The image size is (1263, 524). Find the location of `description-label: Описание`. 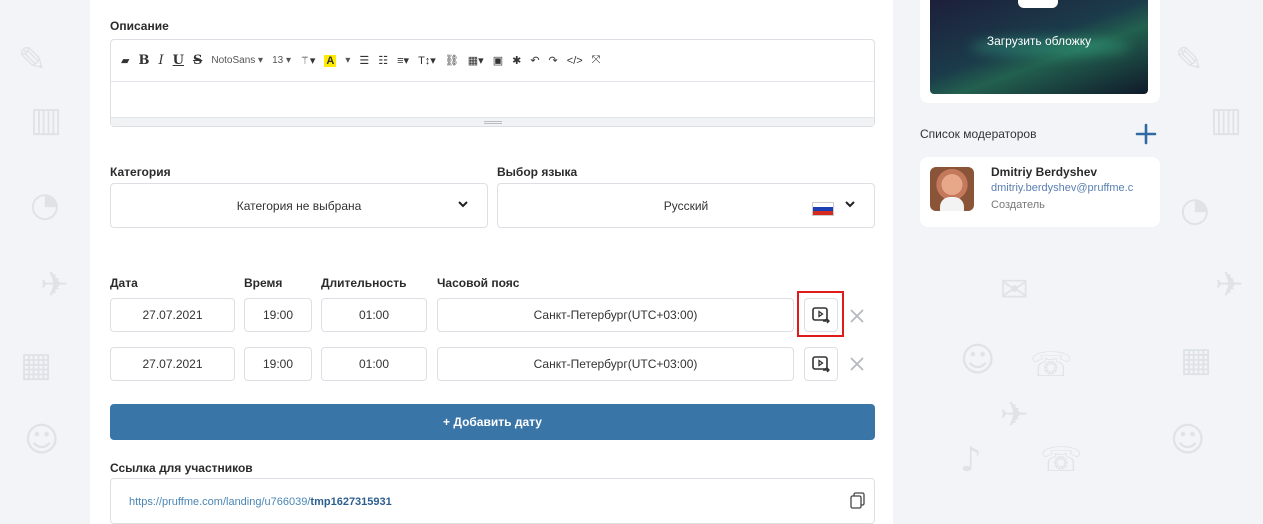

description-label: Описание is located at coordinates (139, 26).